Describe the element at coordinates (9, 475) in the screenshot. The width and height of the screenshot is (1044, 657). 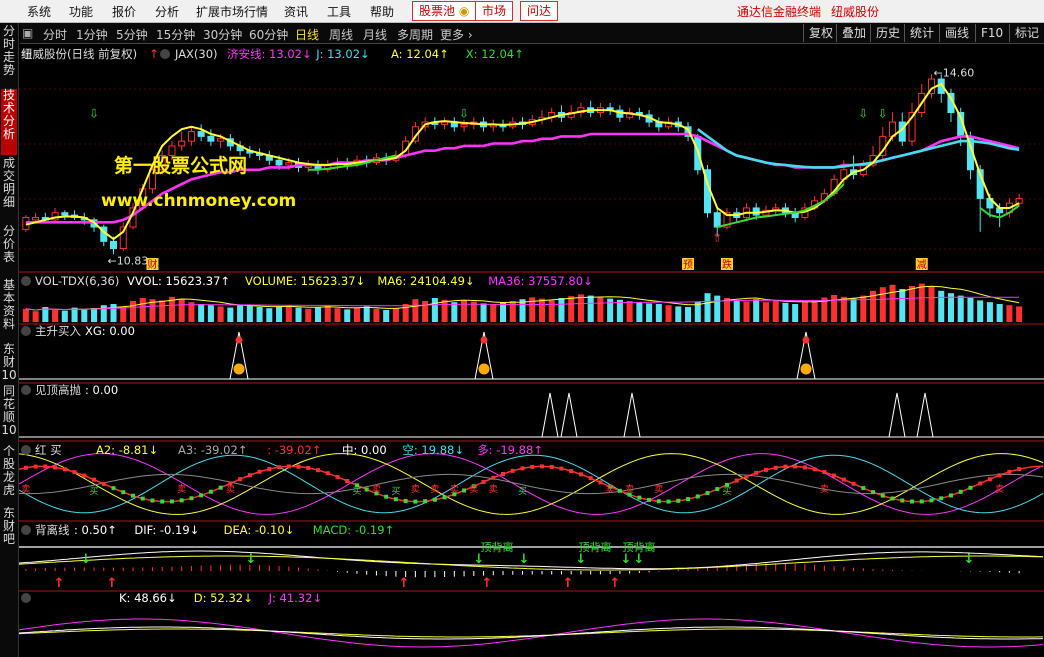
I see `side-tab-dragon-tiger: 个股龙虎` at that location.